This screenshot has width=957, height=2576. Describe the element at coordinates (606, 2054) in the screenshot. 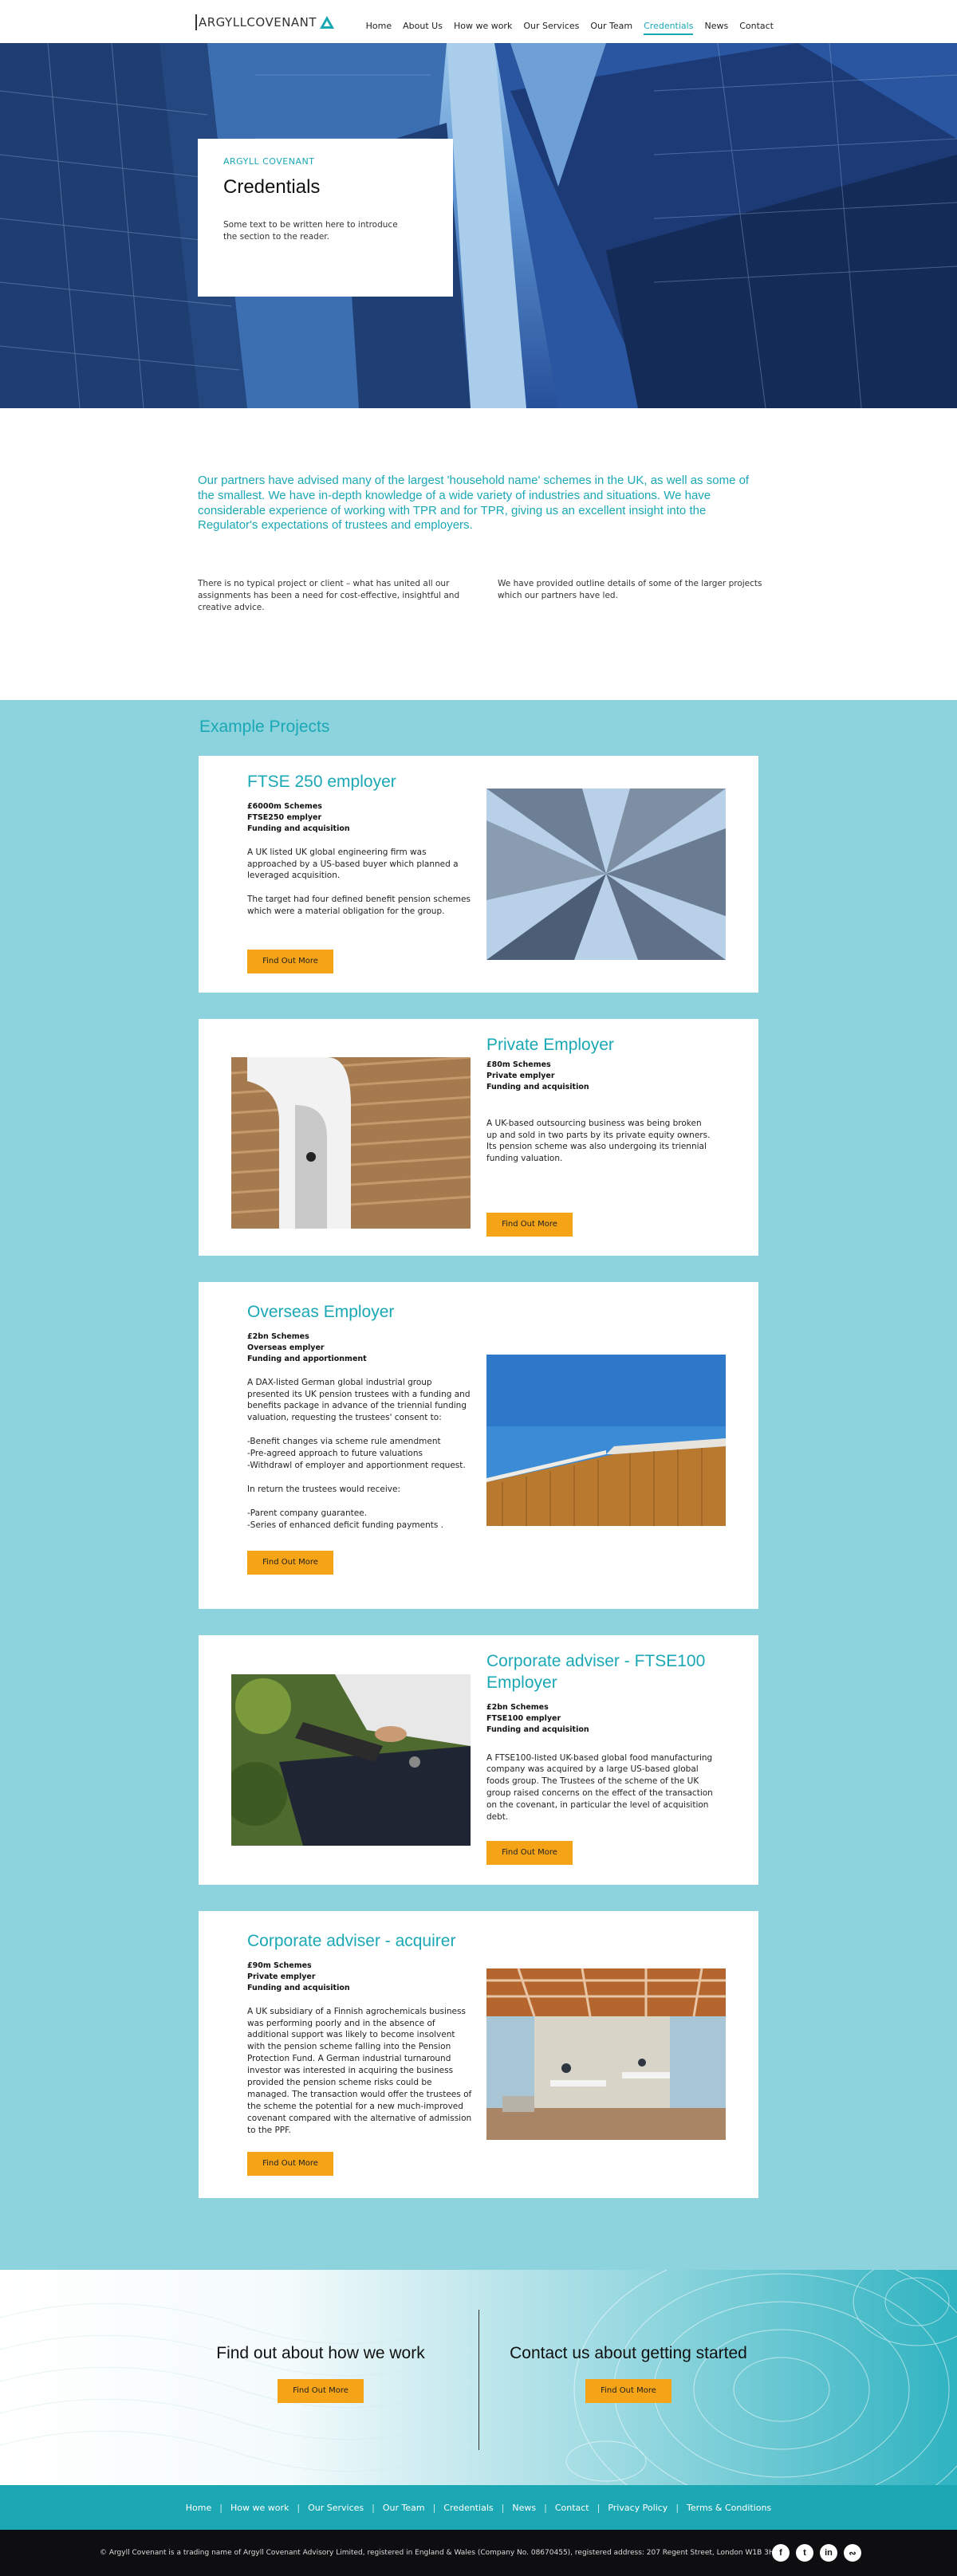

I see `project-image-office` at that location.